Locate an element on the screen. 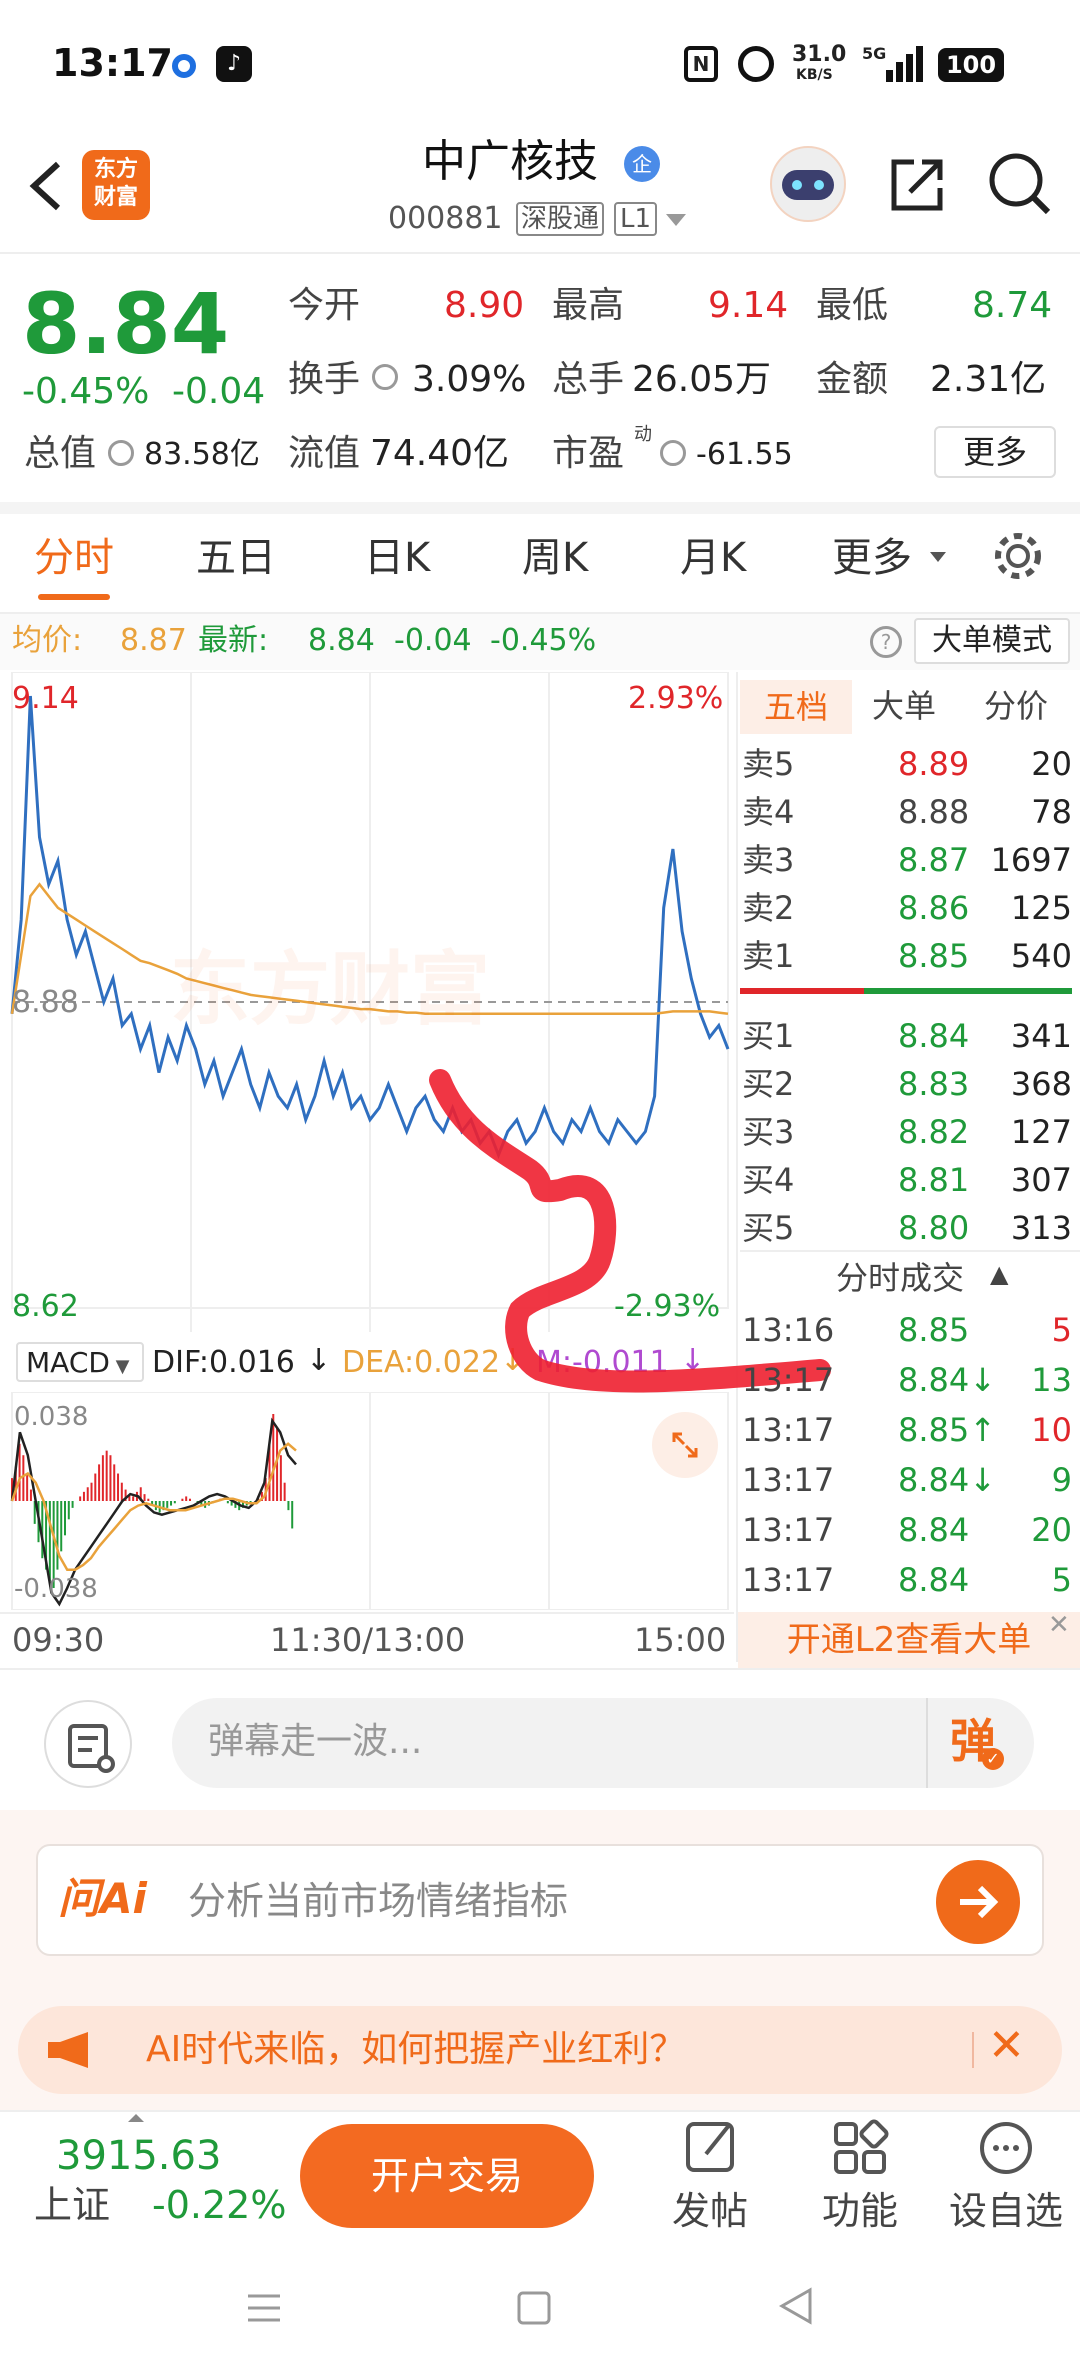 The image size is (1080, 2376). settings-button is located at coordinates (1018, 556).